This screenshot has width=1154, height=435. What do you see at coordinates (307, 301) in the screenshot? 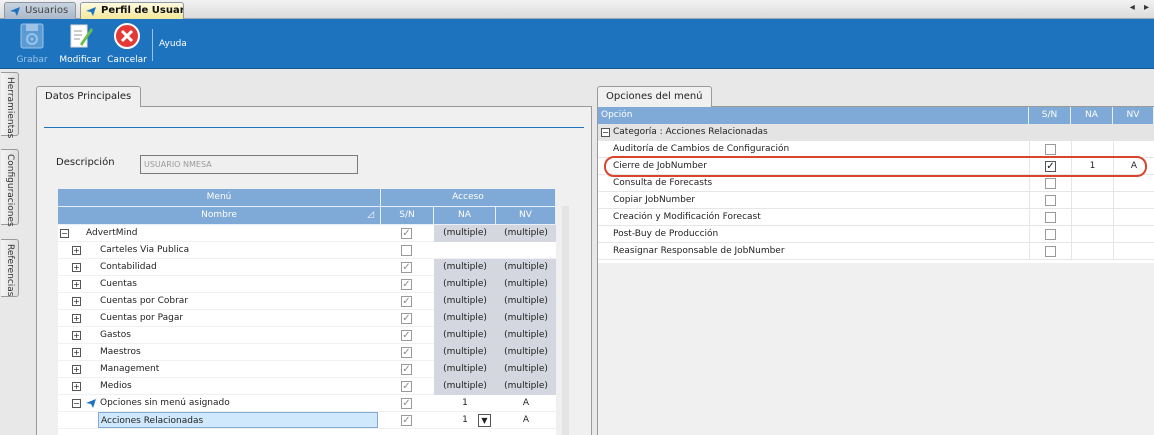
I see `menu-row: + Cuentas por Cobrar ✓ (multiple) (multiple)` at bounding box center [307, 301].